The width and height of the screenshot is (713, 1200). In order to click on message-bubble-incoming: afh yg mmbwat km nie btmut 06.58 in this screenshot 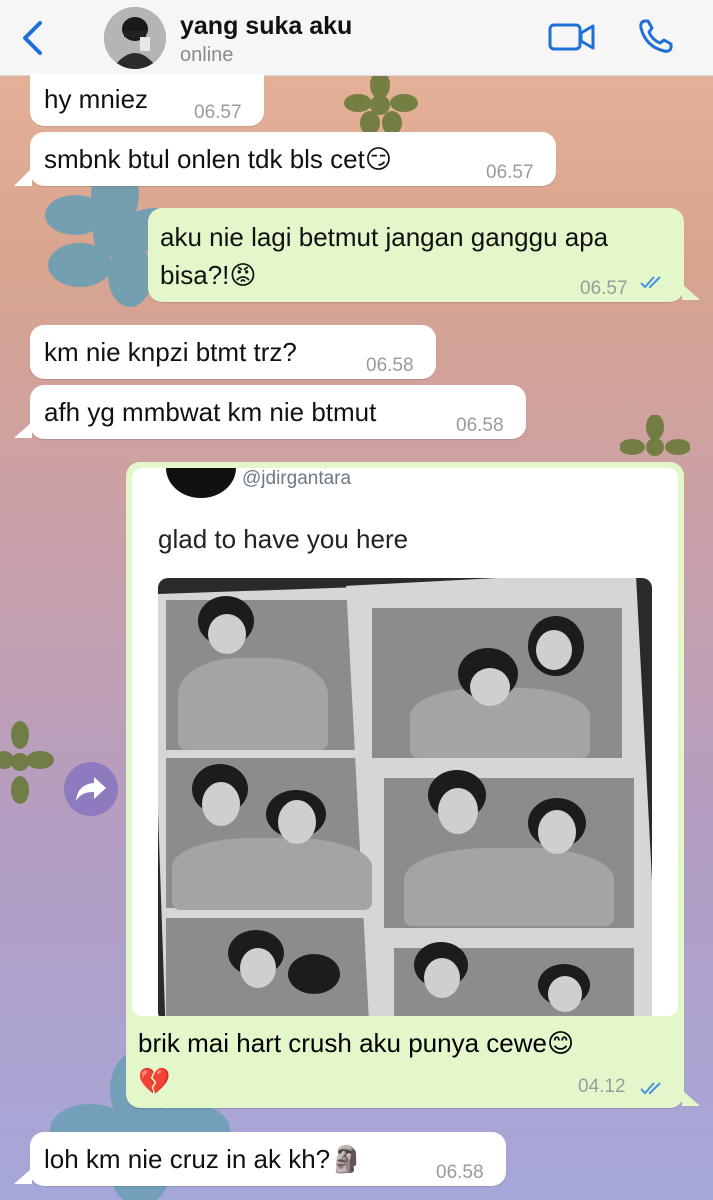, I will do `click(278, 412)`.